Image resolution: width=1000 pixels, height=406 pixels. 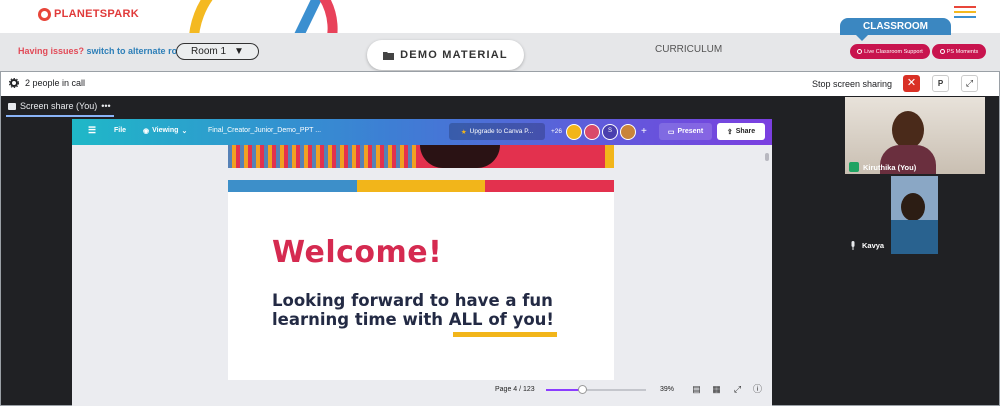 I want to click on canva-present-button: ▭ Present, so click(x=685, y=131).